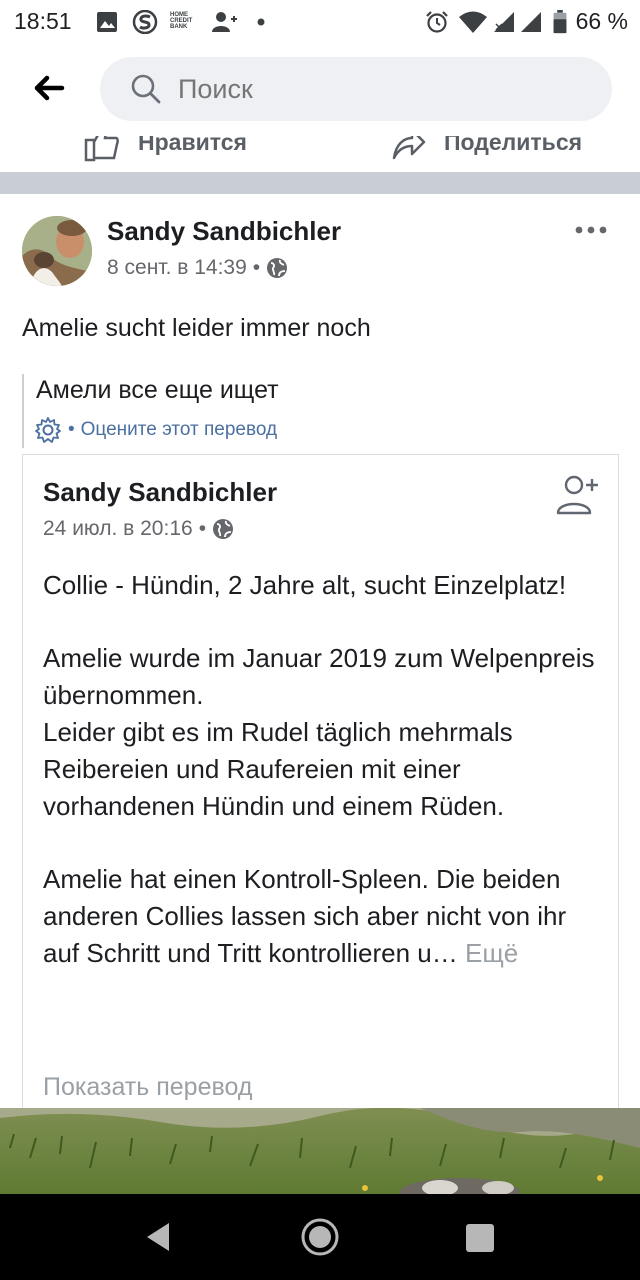 This screenshot has height=1280, width=640. Describe the element at coordinates (261, 22) in the screenshot. I see `dot-icon` at that location.